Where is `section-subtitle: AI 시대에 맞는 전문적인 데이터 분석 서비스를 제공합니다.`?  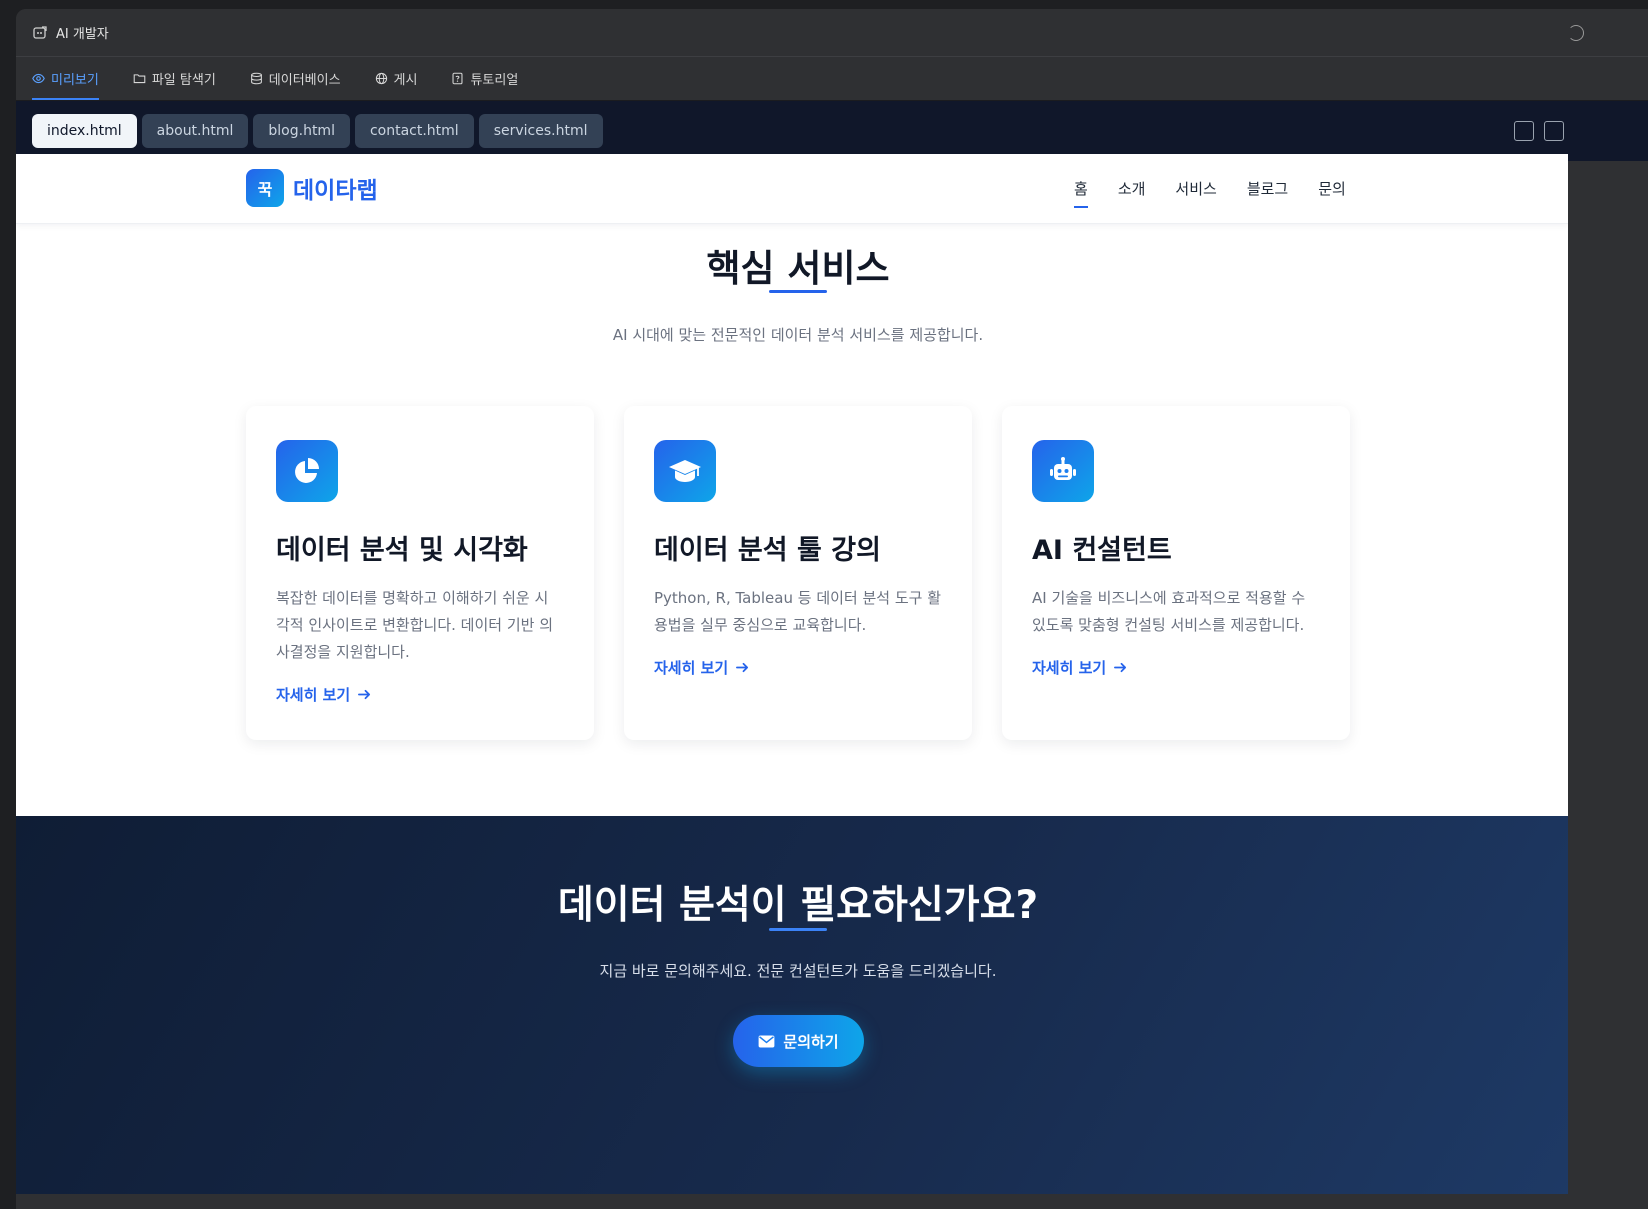
section-subtitle: AI 시대에 맞는 전문적인 데이터 분석 서비스를 제공합니다. is located at coordinates (798, 335).